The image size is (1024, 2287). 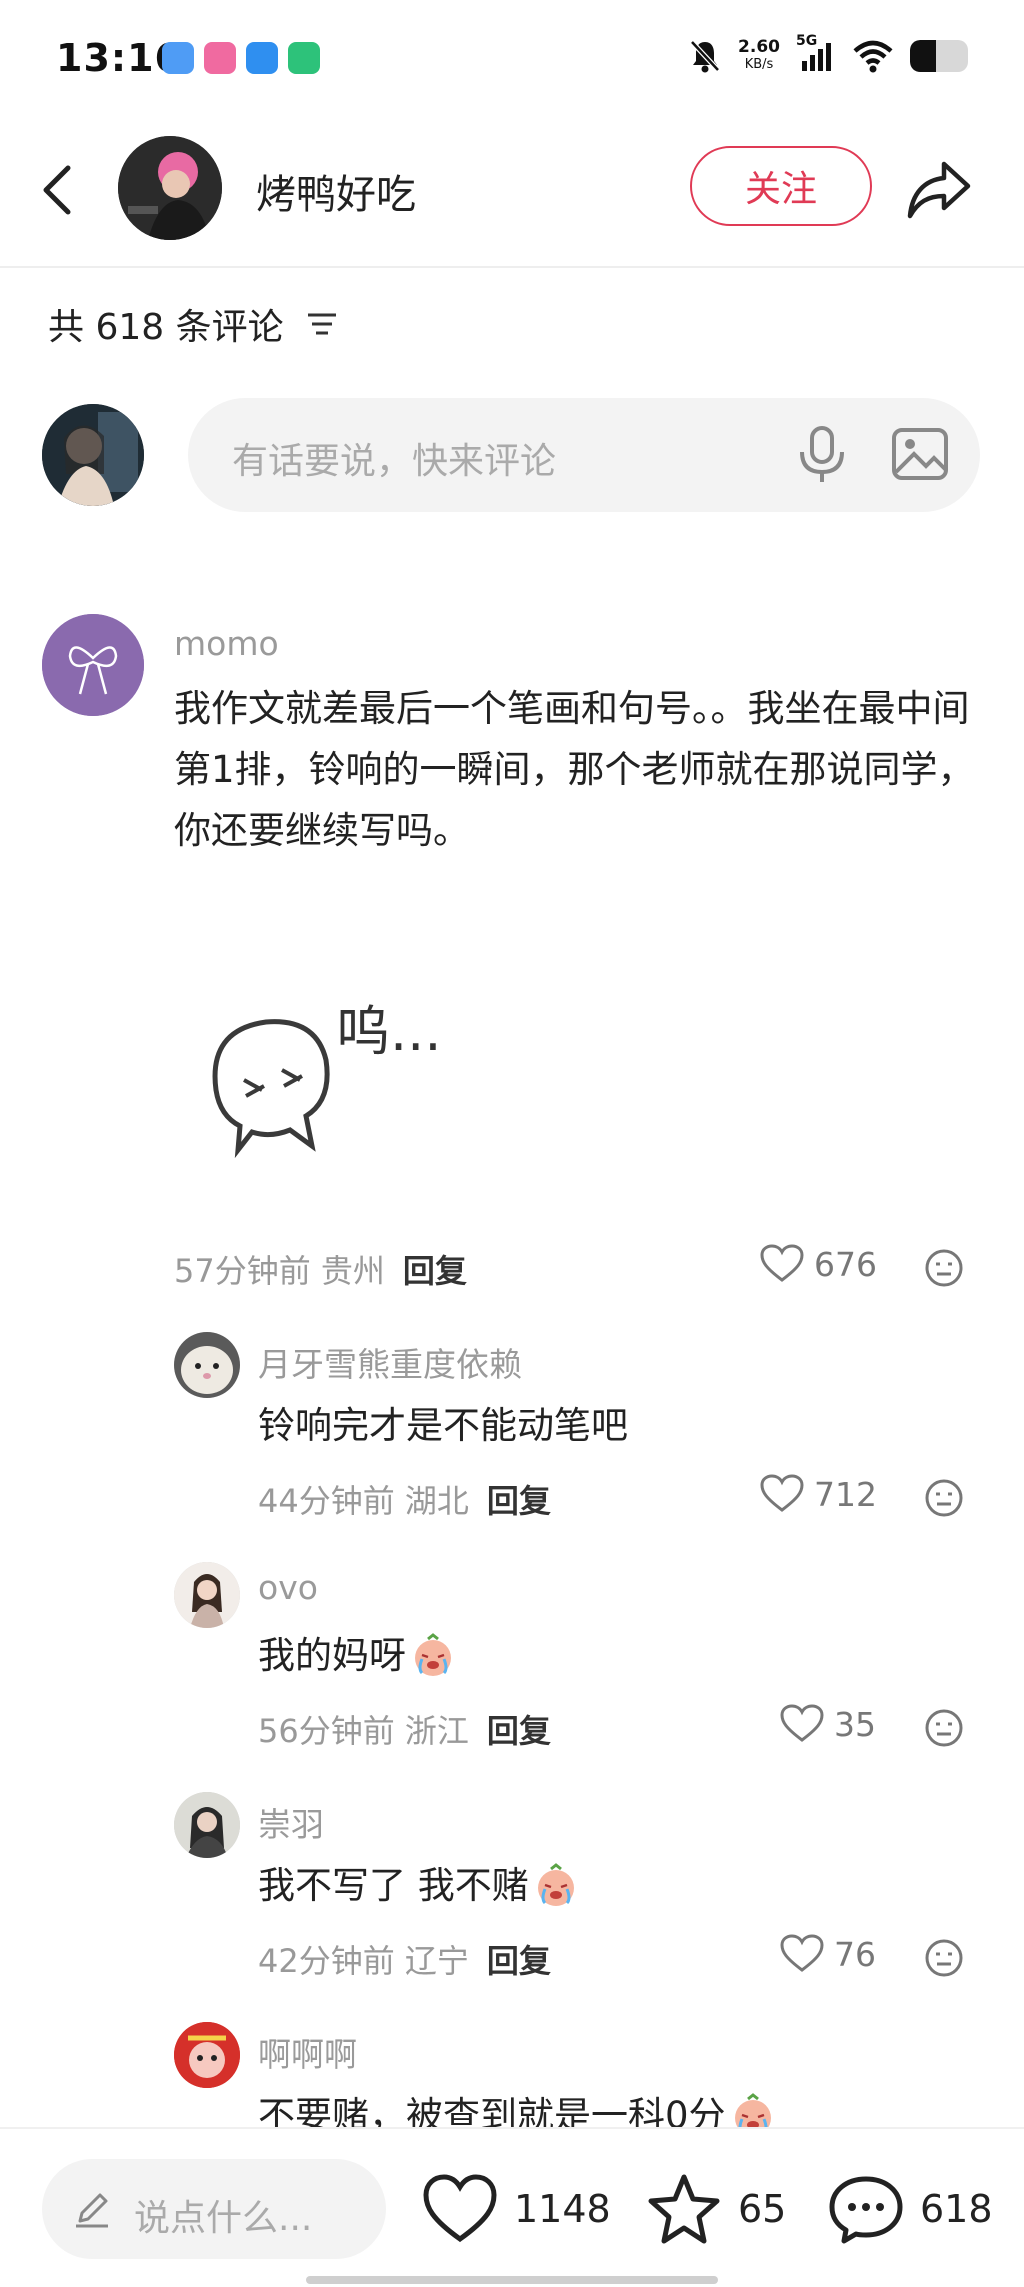 I want to click on reply-meta: 56分钟前 浙江 回复, so click(x=404, y=1729).